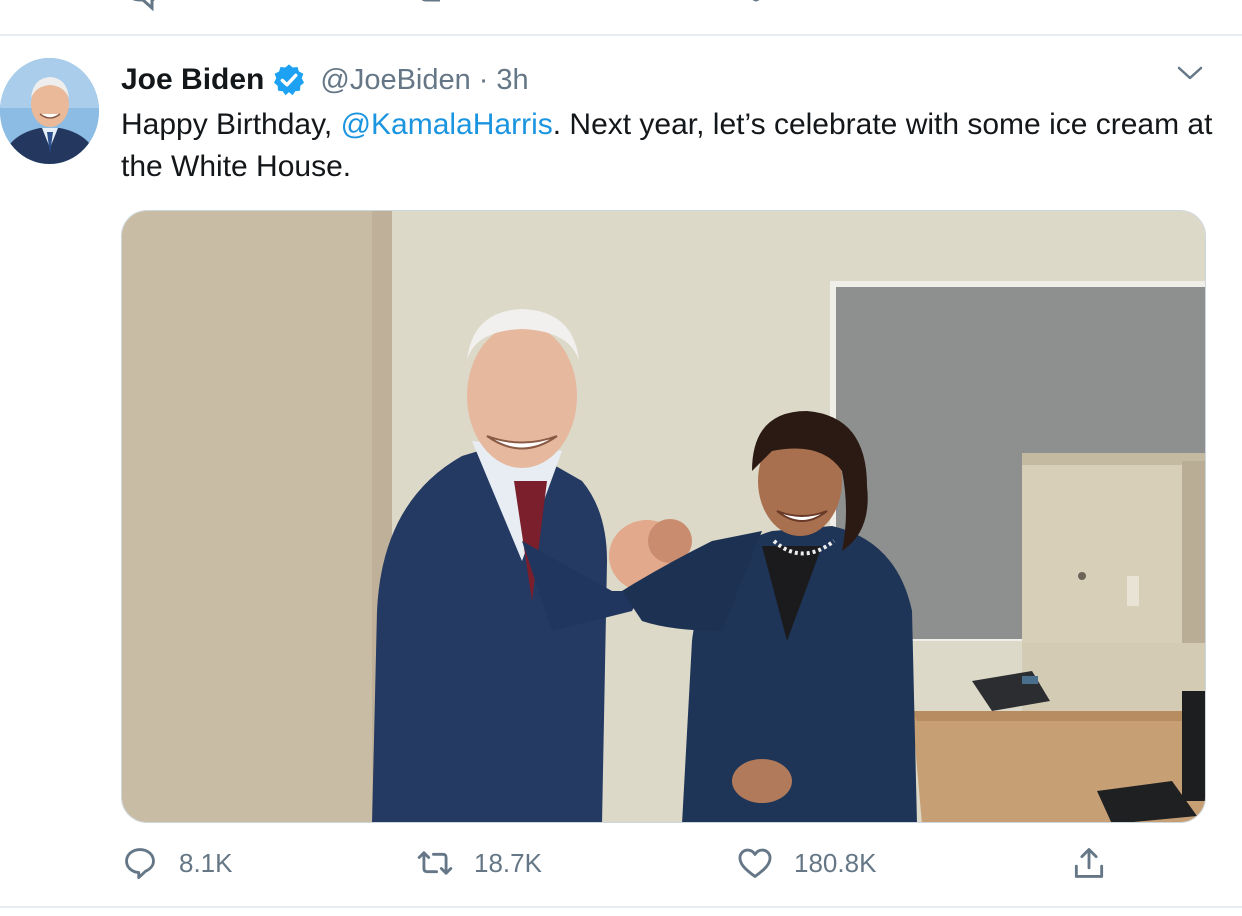 The image size is (1242, 916). What do you see at coordinates (621, 35) in the screenshot?
I see `tweet-divider` at bounding box center [621, 35].